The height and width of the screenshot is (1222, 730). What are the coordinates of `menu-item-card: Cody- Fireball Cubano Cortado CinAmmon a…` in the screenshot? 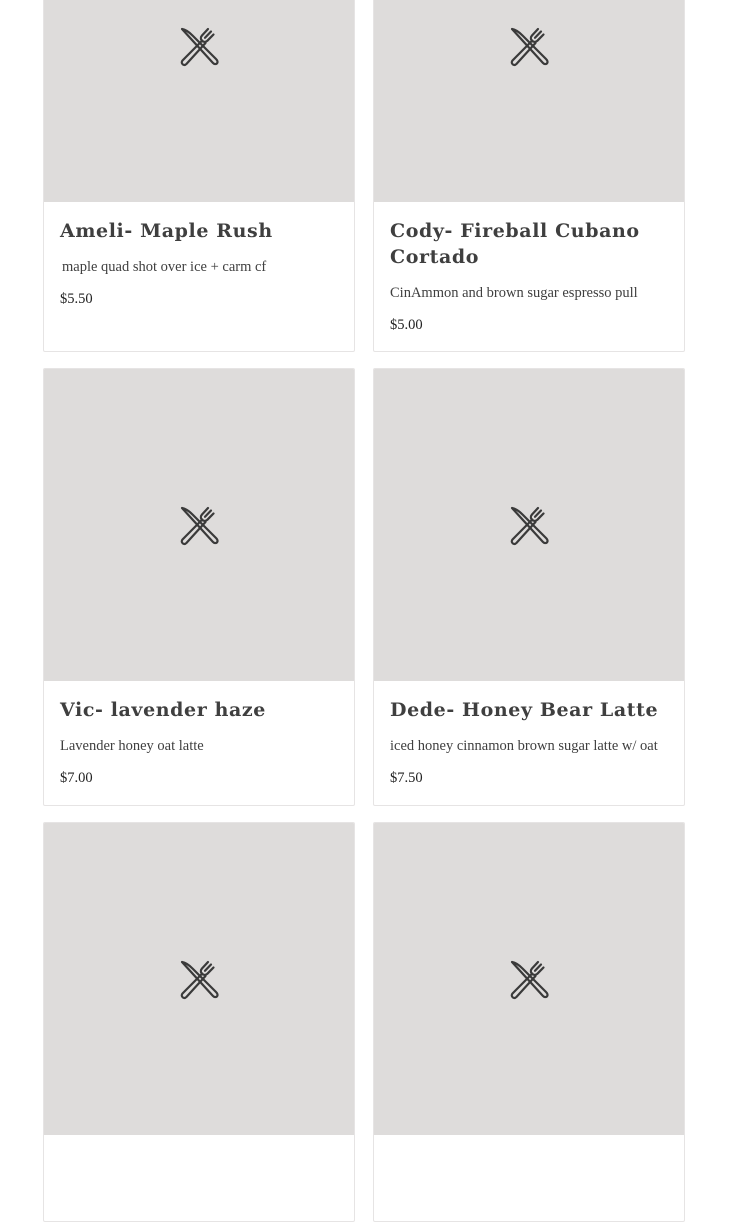 It's located at (529, 176).